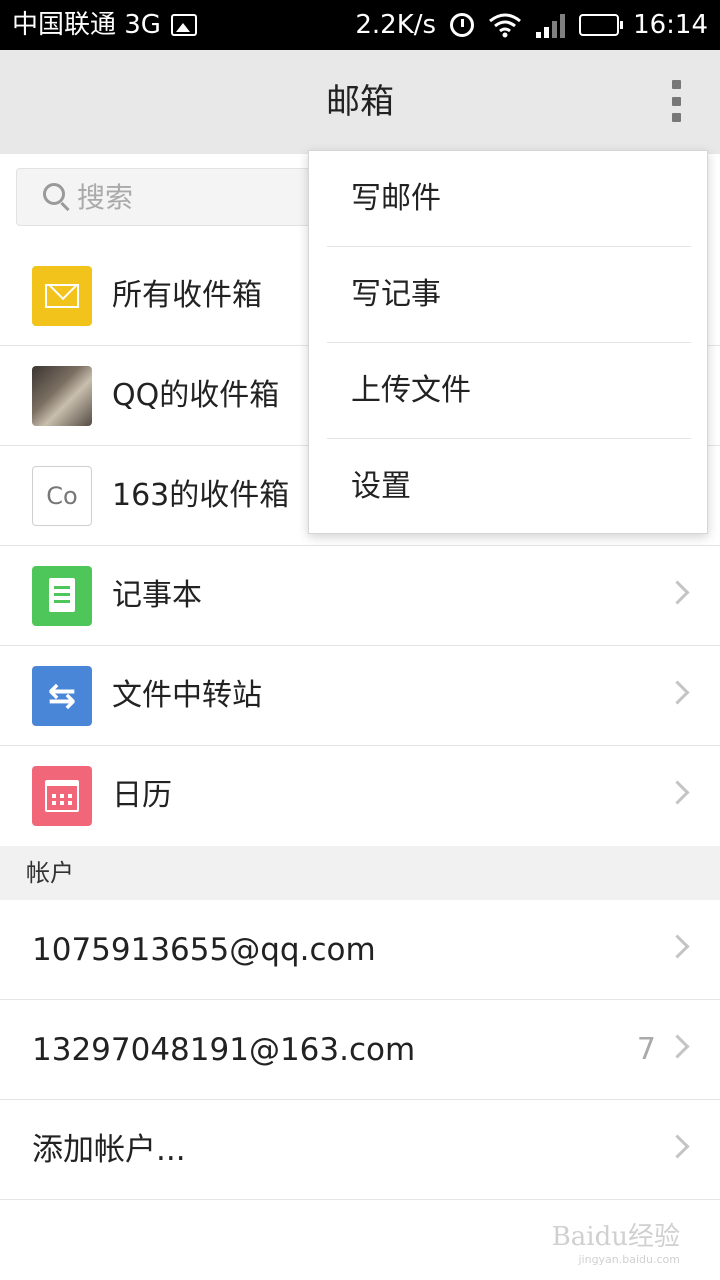 The height and width of the screenshot is (1280, 720). What do you see at coordinates (551, 25) in the screenshot?
I see `signal-icon` at bounding box center [551, 25].